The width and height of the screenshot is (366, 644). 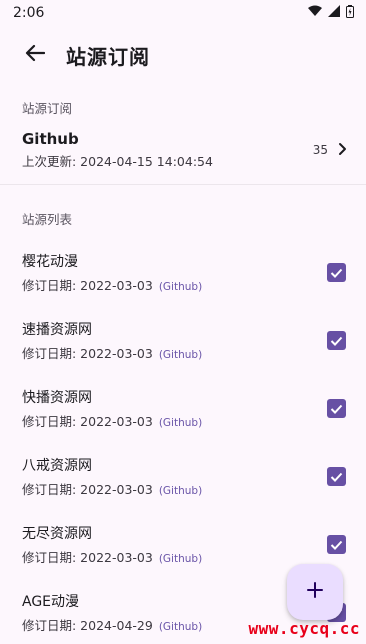 I want to click on watermark: www.cycq.cc, so click(x=304, y=628).